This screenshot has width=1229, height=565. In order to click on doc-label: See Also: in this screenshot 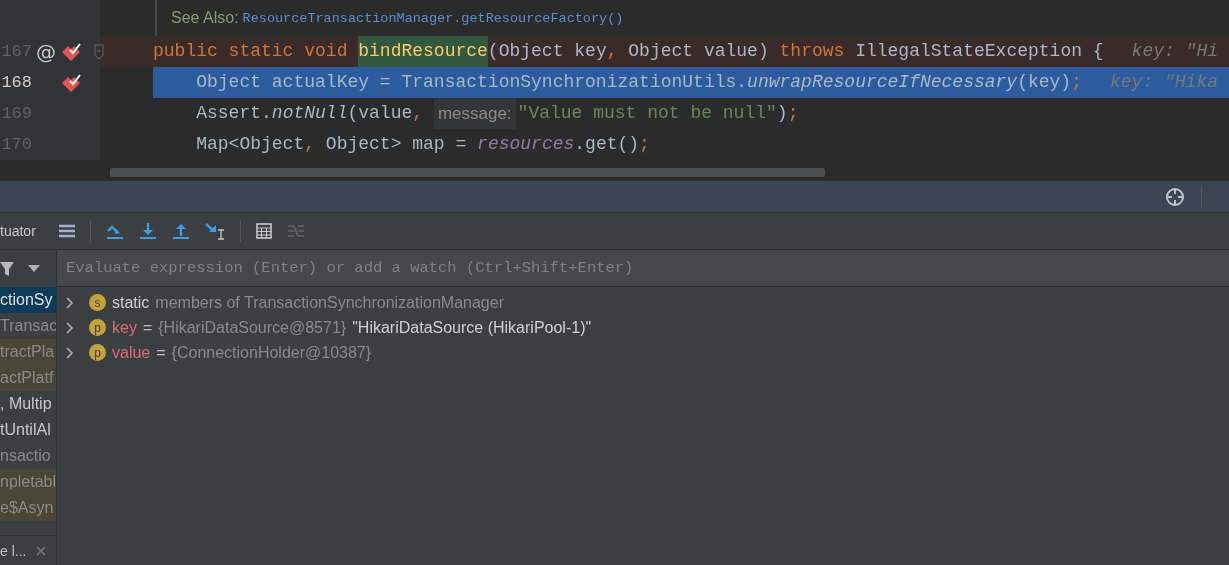, I will do `click(205, 18)`.